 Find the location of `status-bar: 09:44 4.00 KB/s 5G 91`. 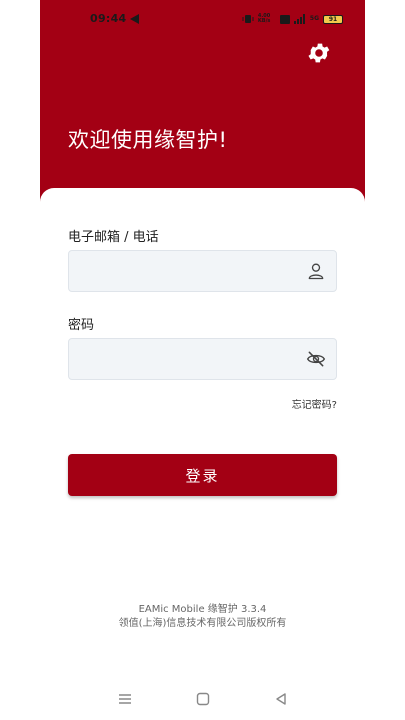

status-bar: 09:44 4.00 KB/s 5G 91 is located at coordinates (202, 19).